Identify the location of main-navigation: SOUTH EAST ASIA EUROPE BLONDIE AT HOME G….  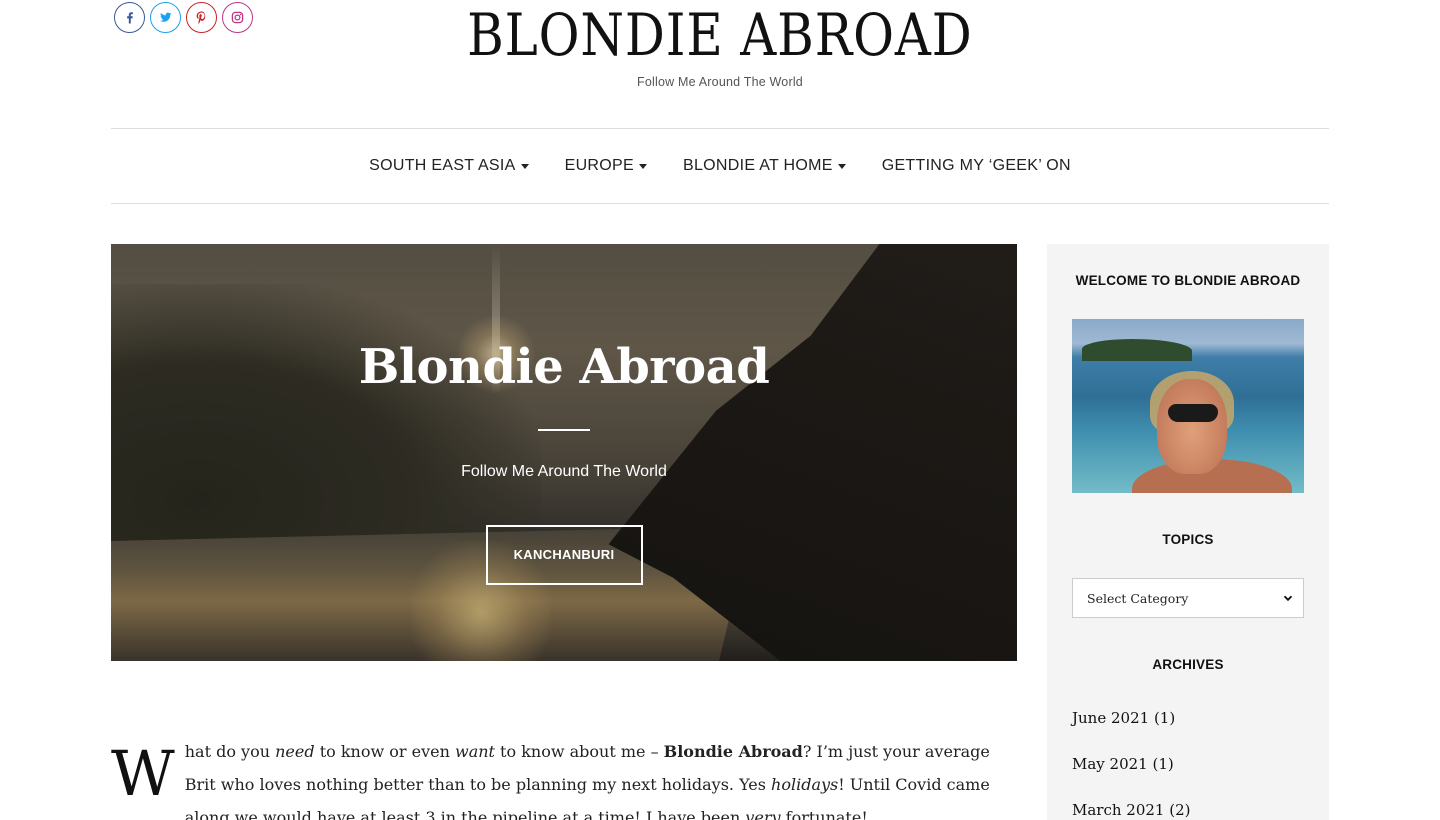
(720, 166).